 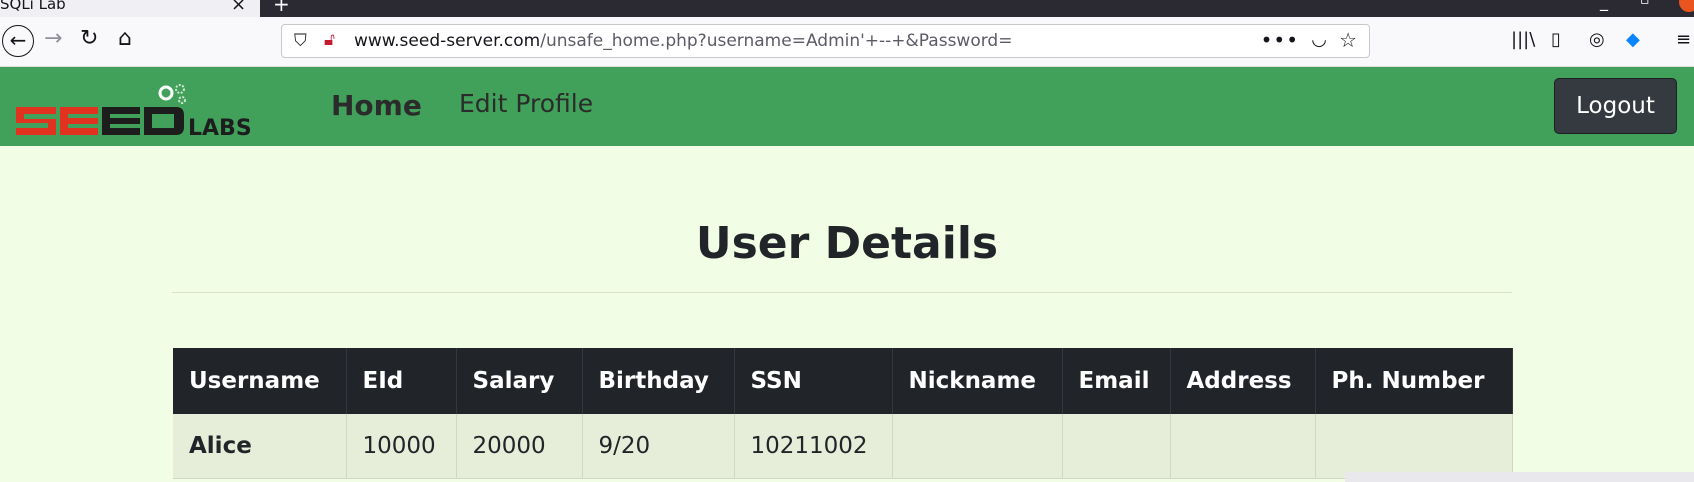 I want to click on column-header-address: Address, so click(x=1243, y=381).